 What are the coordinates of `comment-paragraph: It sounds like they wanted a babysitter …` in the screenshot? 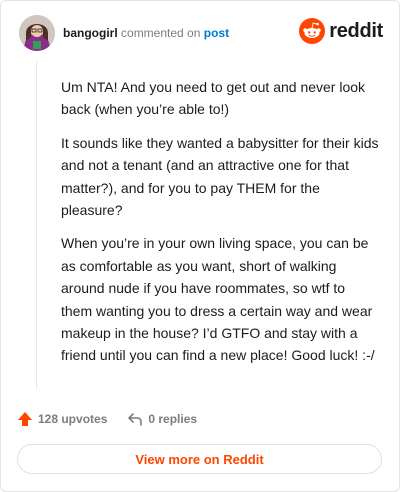 It's located at (220, 176).